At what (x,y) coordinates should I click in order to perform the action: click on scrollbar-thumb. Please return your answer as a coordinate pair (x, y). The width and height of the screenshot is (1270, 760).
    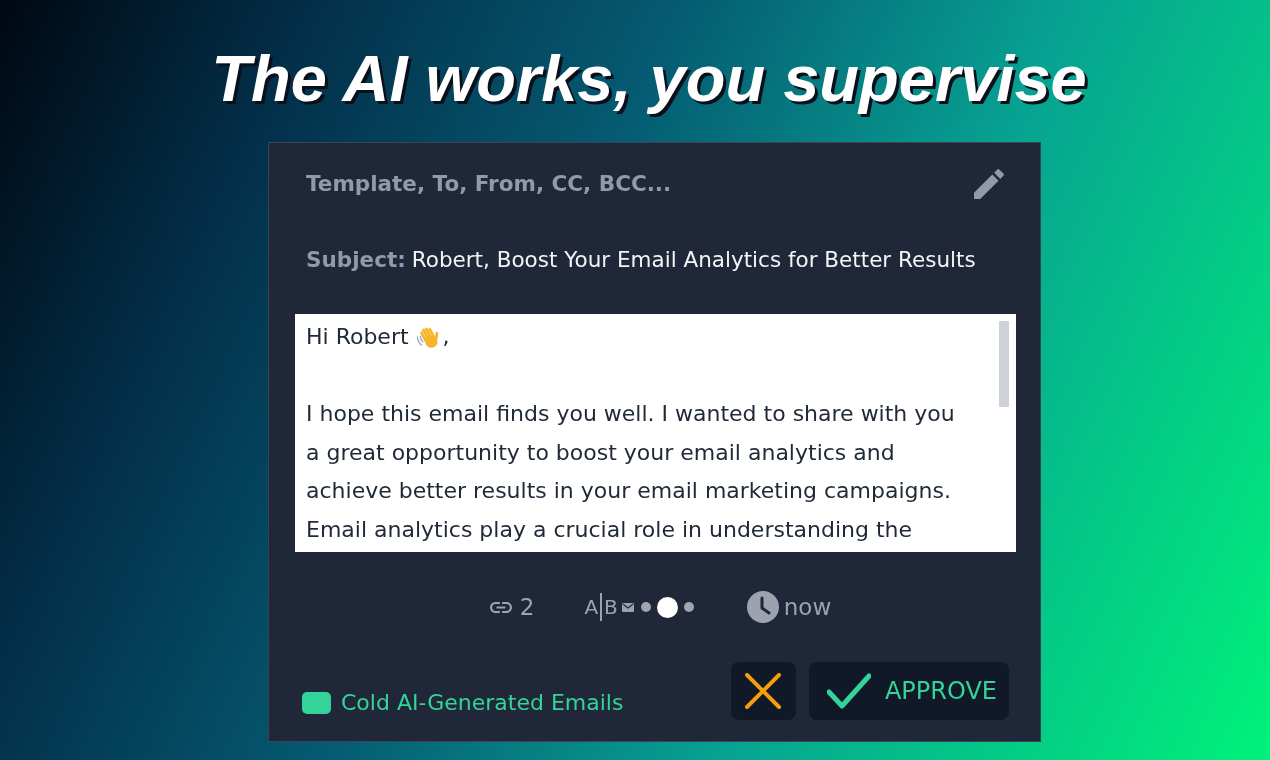
    Looking at the image, I should click on (1004, 364).